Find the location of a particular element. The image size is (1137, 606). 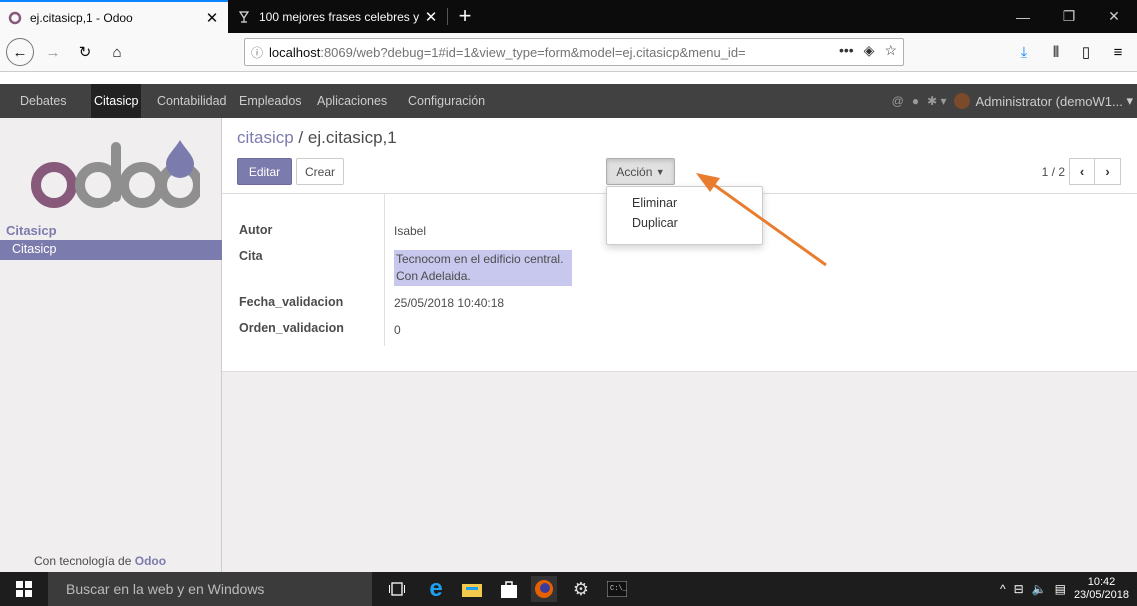

create-button: Crear is located at coordinates (320, 171).